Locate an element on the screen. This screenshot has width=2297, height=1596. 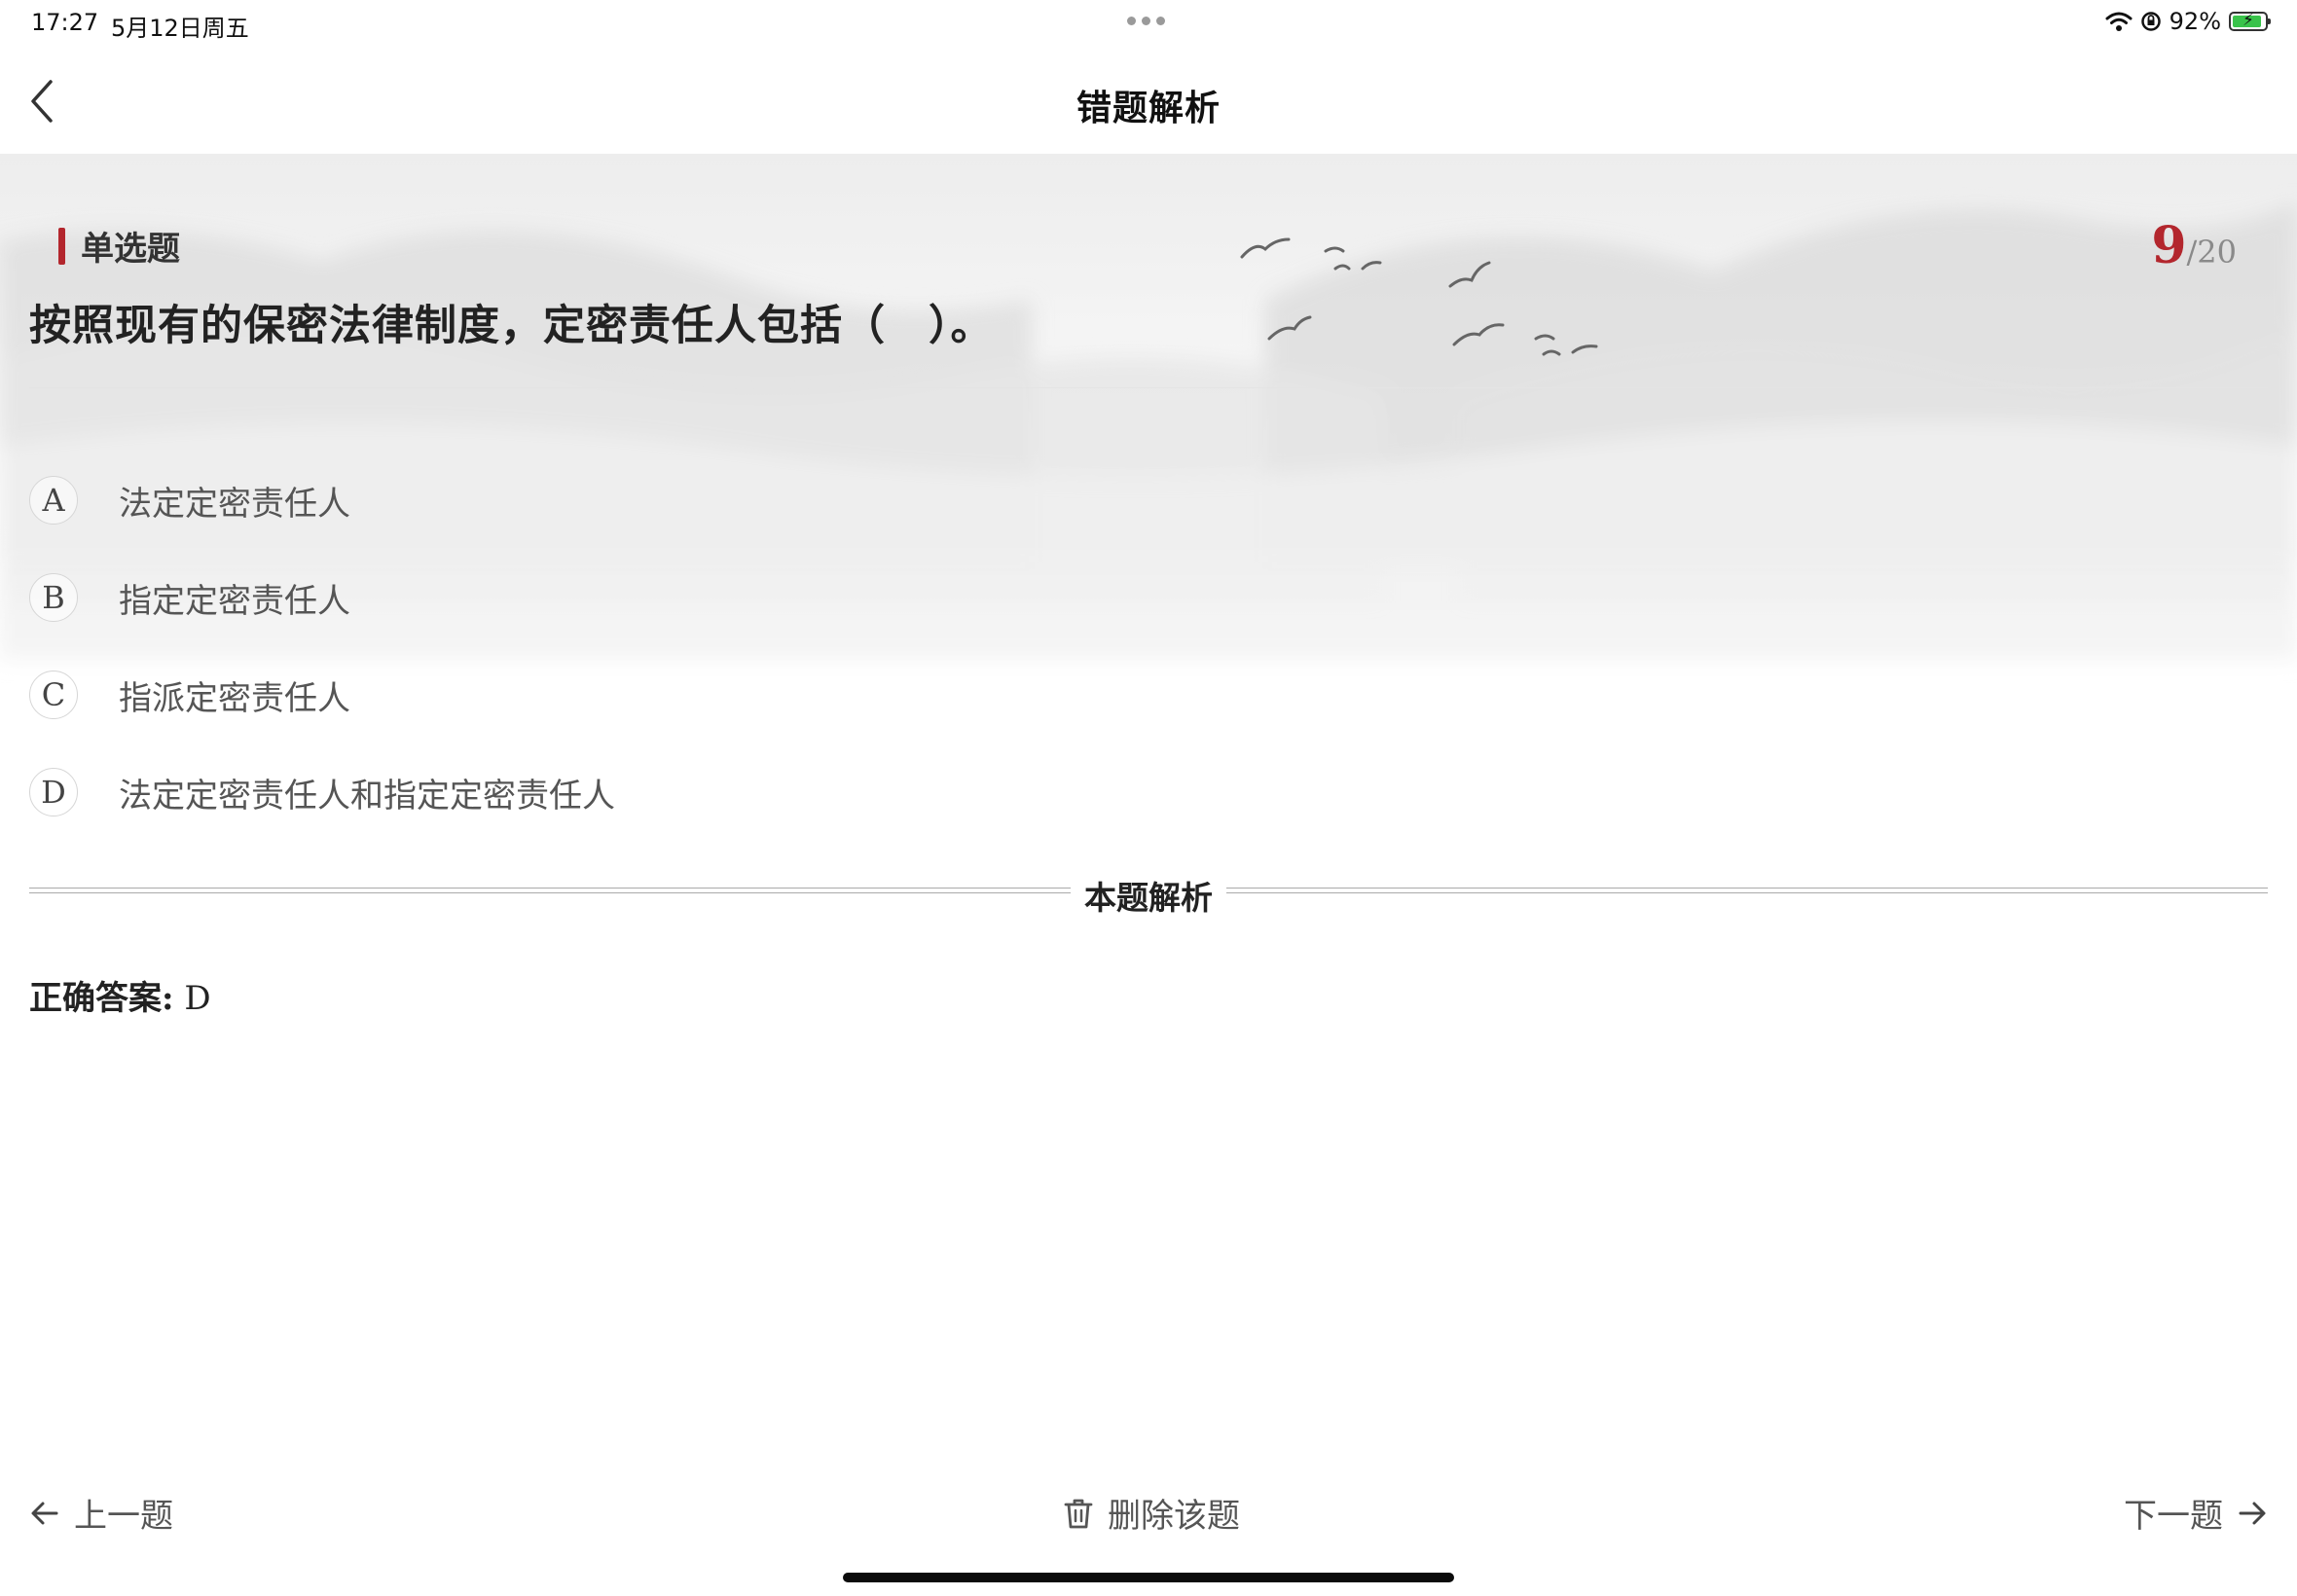
previous-question-button: 上一题 is located at coordinates (101, 1513).